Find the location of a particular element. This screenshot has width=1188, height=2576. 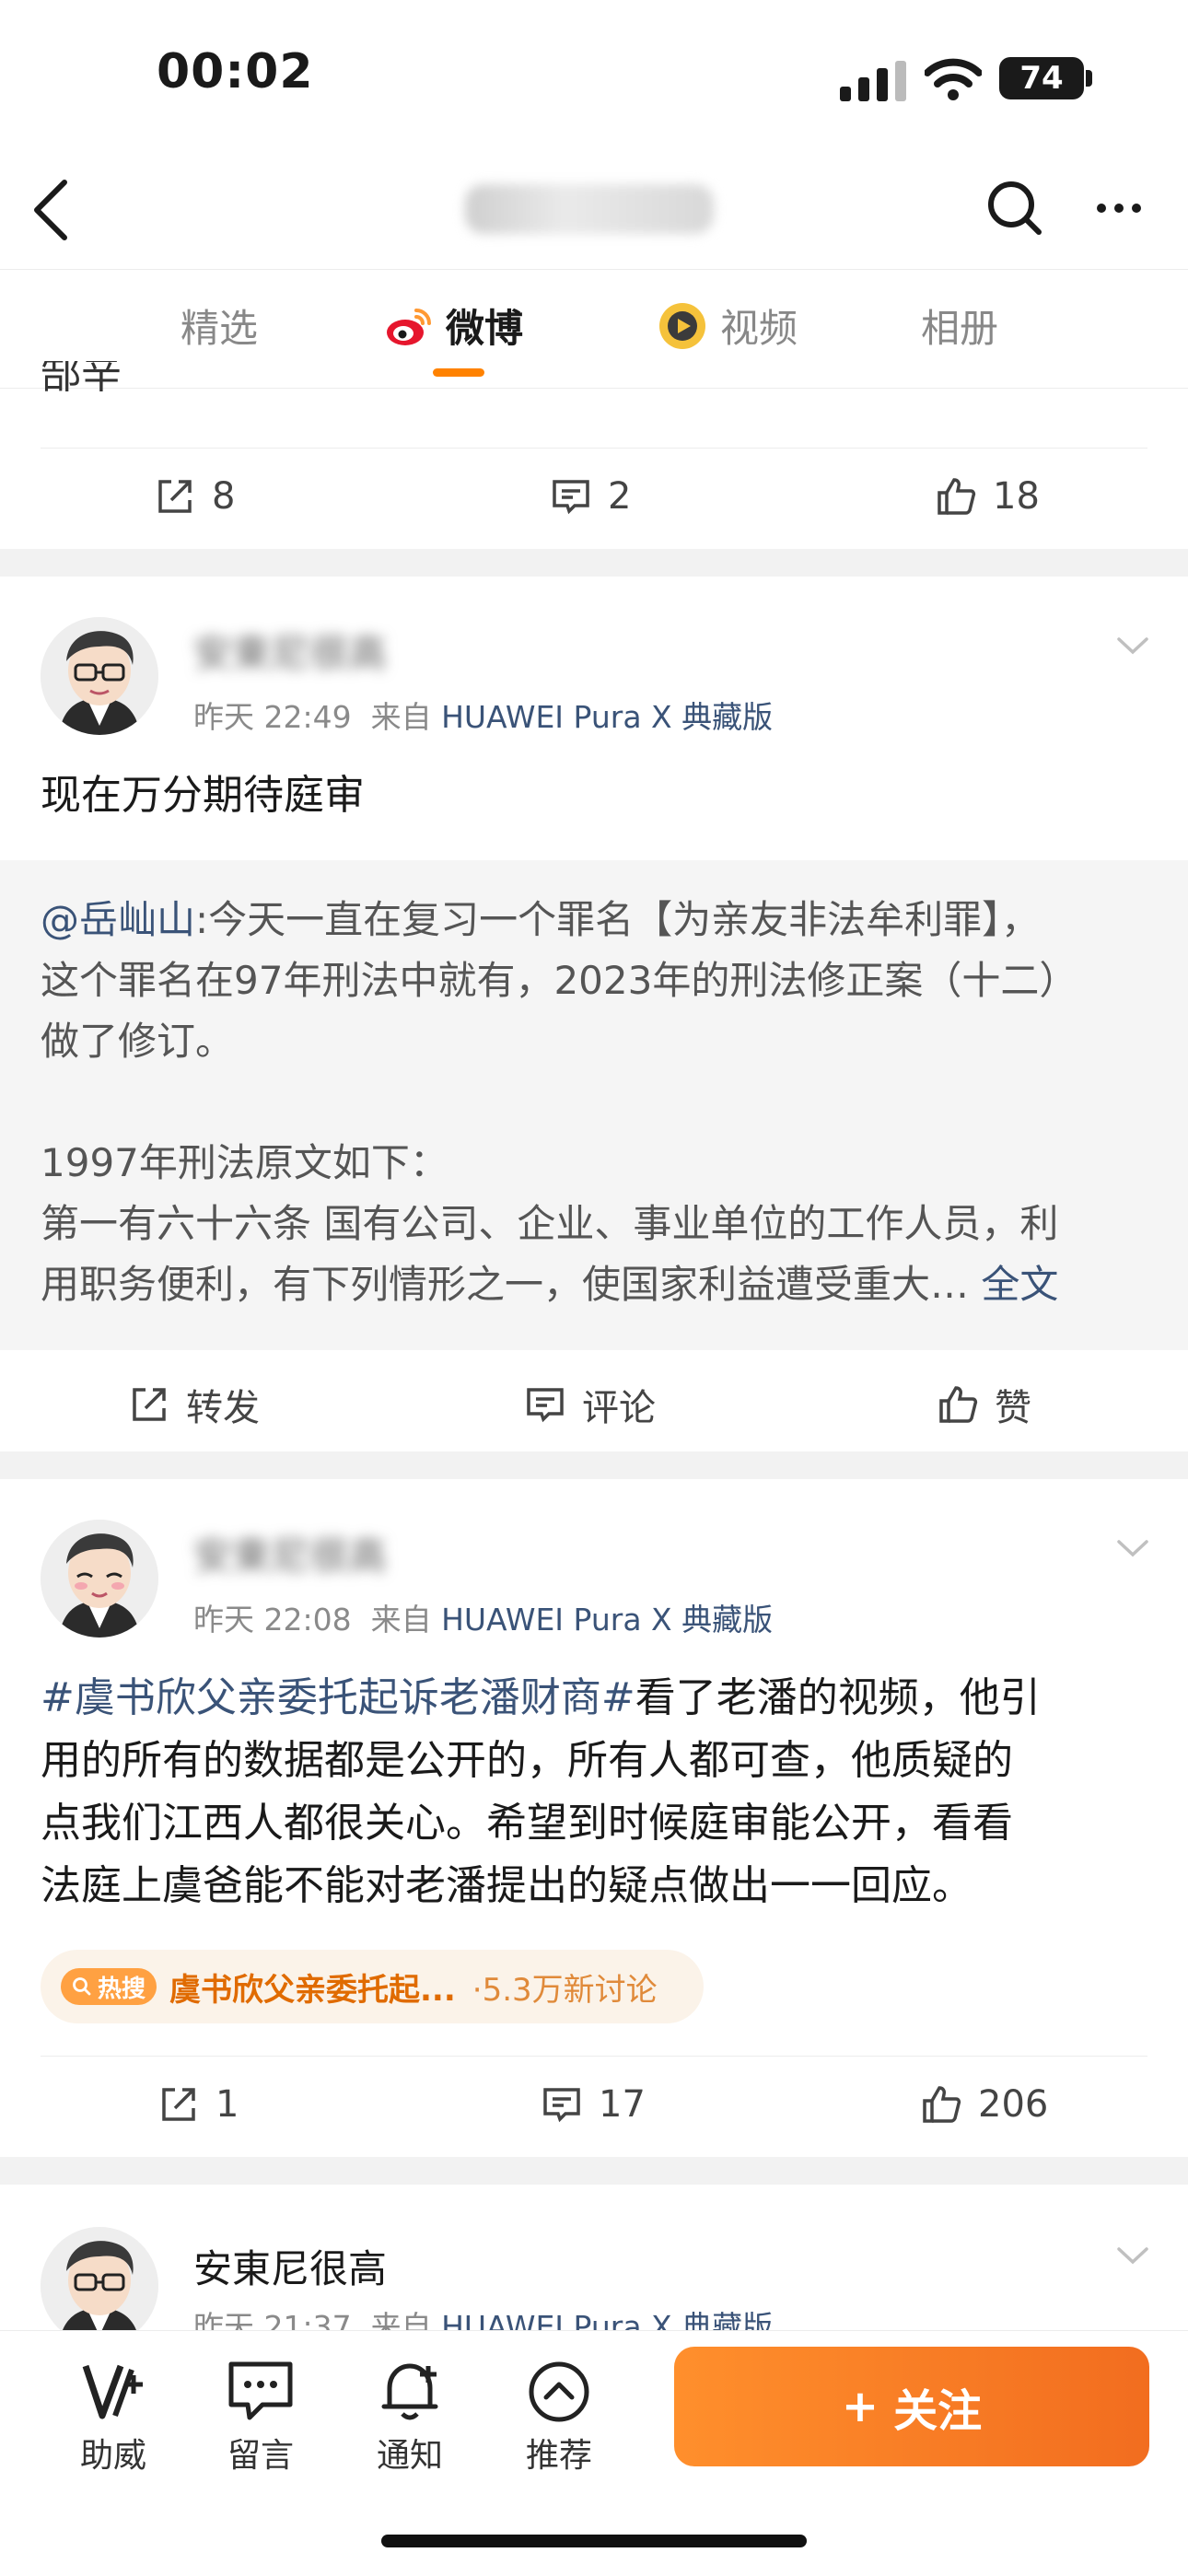

back-icon is located at coordinates (51, 210).